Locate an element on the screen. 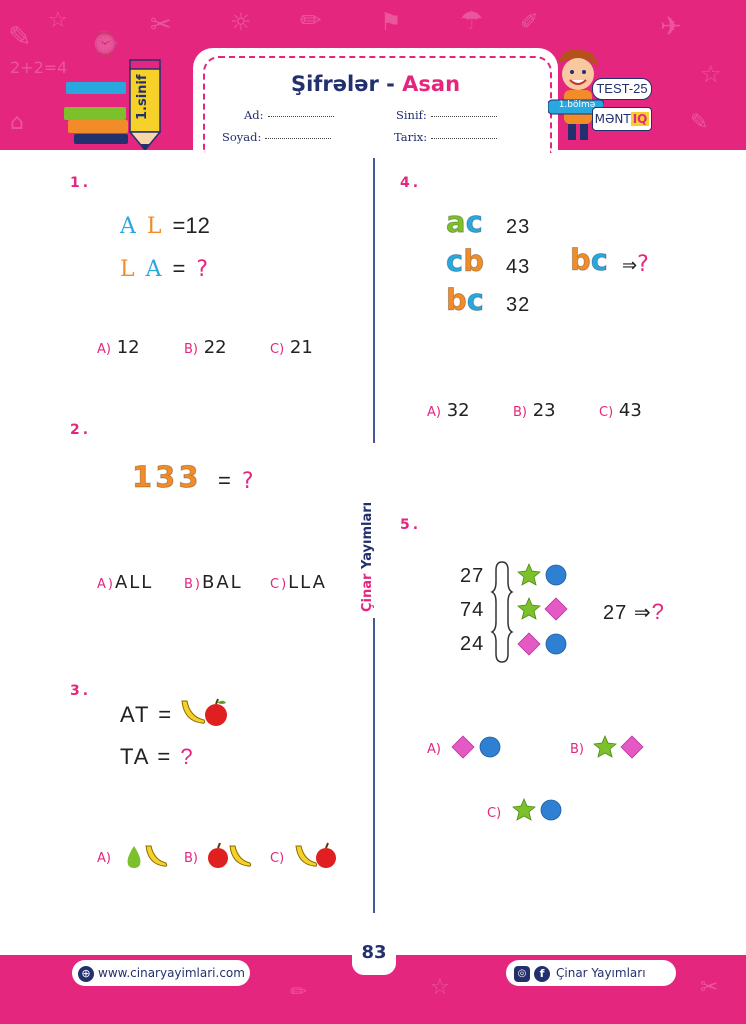  q5-row-2-number: 74 is located at coordinates (472, 610).